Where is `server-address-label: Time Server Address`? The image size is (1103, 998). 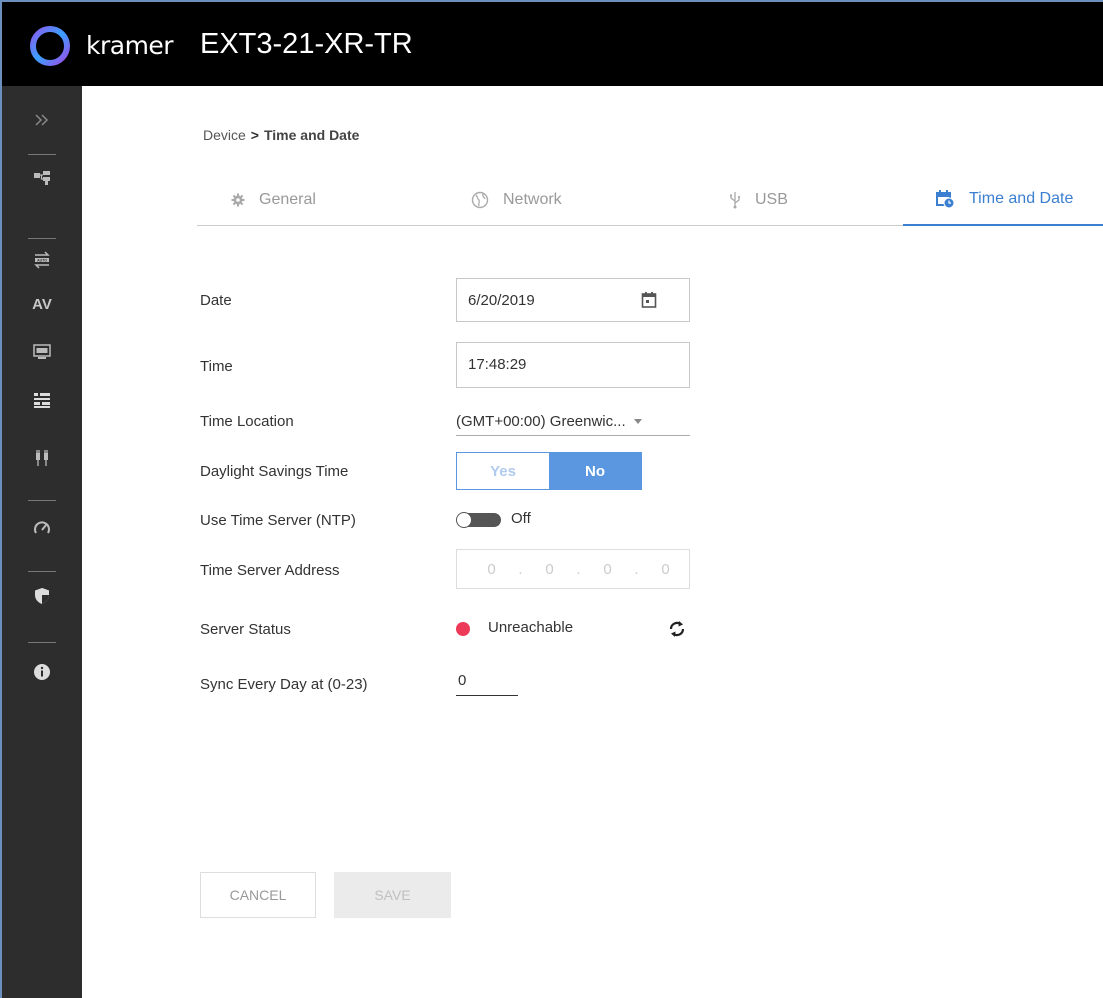 server-address-label: Time Server Address is located at coordinates (270, 570).